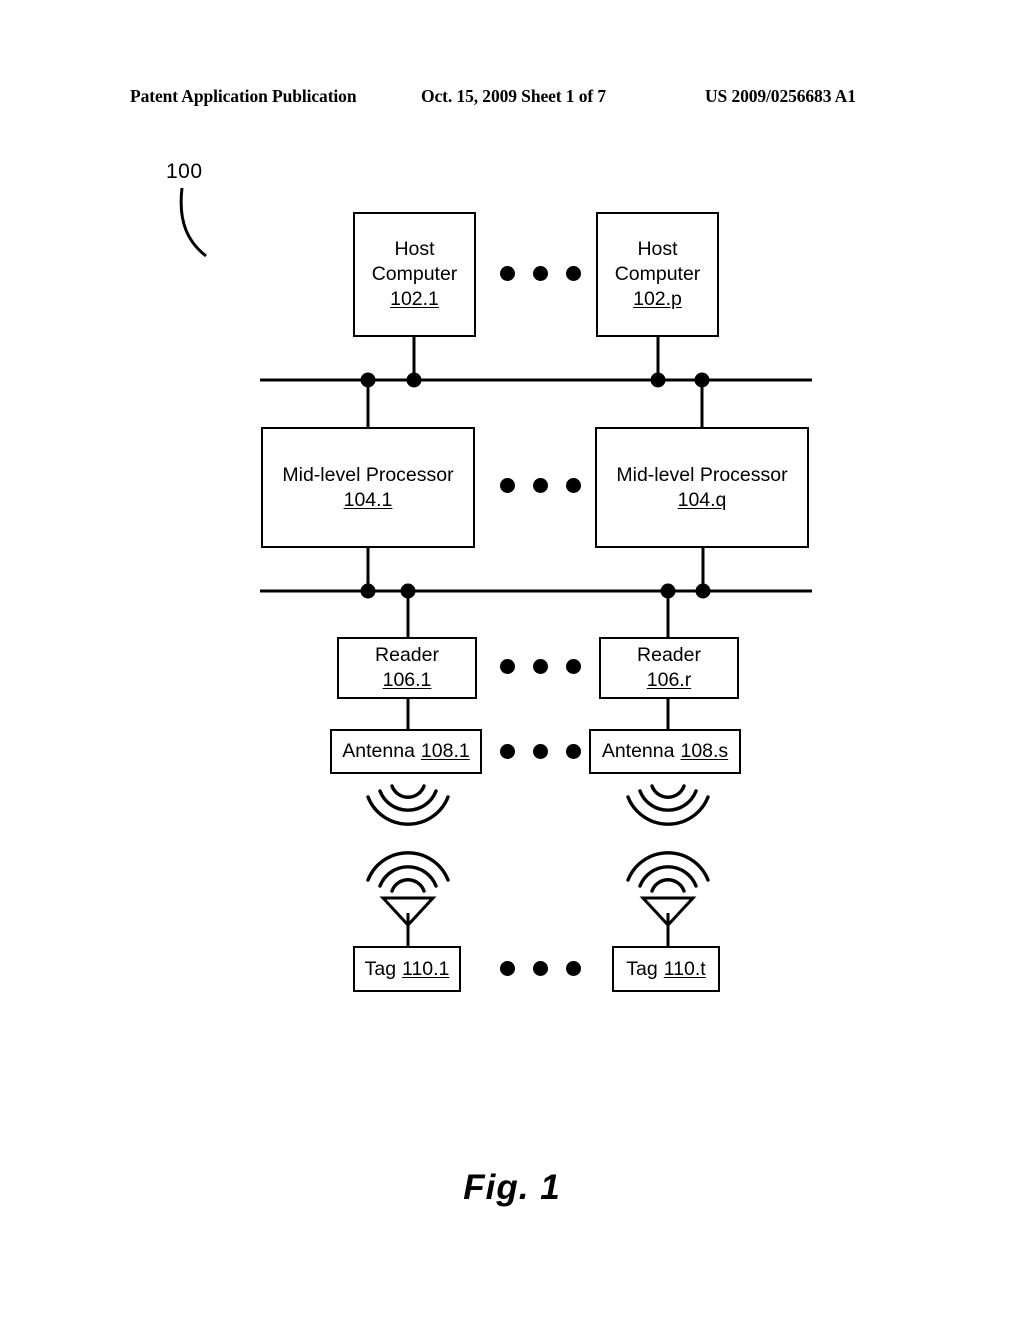 The image size is (1024, 1320). I want to click on junction-dot-upper-right-b, so click(702, 380).